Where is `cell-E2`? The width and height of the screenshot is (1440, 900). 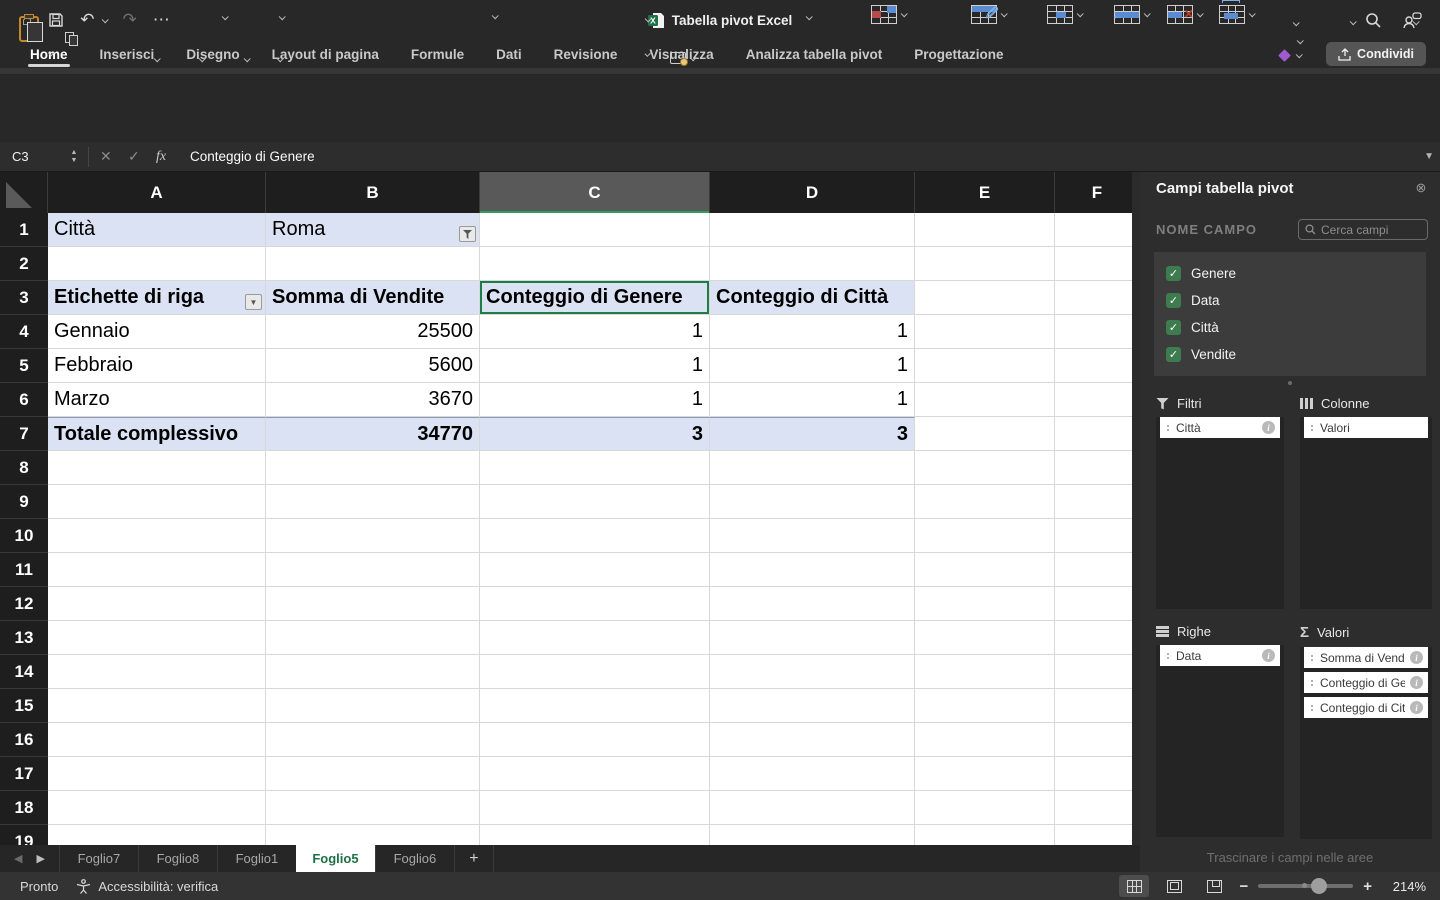 cell-E2 is located at coordinates (985, 264).